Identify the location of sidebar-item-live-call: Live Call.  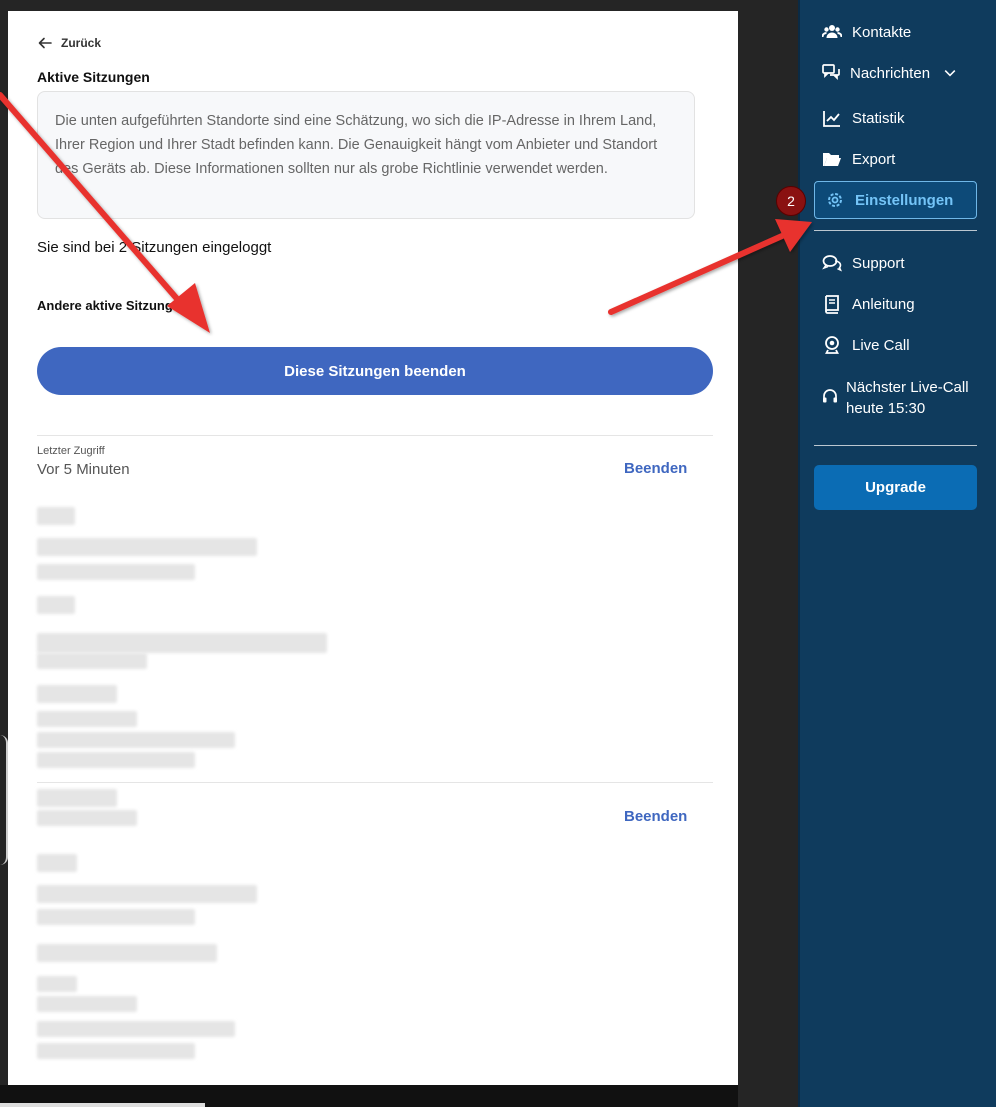
(866, 345).